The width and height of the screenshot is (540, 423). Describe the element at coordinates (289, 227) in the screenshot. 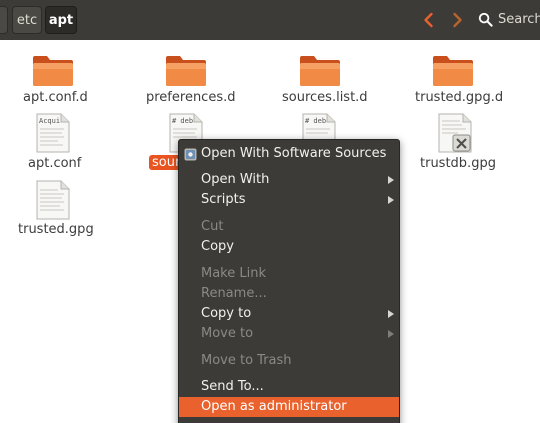

I see `menu-item-cut: Cut` at that location.